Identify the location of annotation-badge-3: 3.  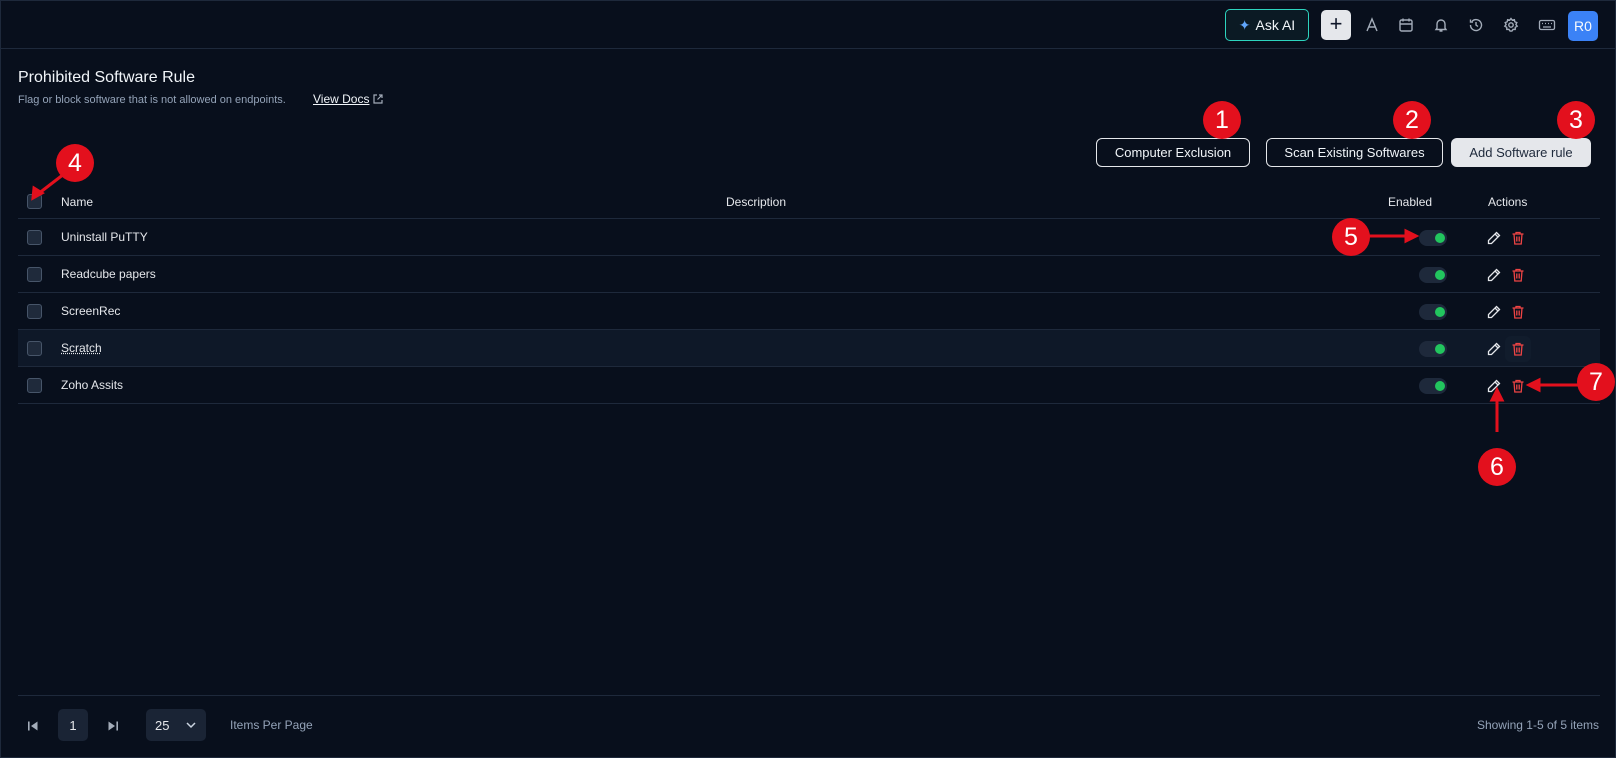
(1576, 120).